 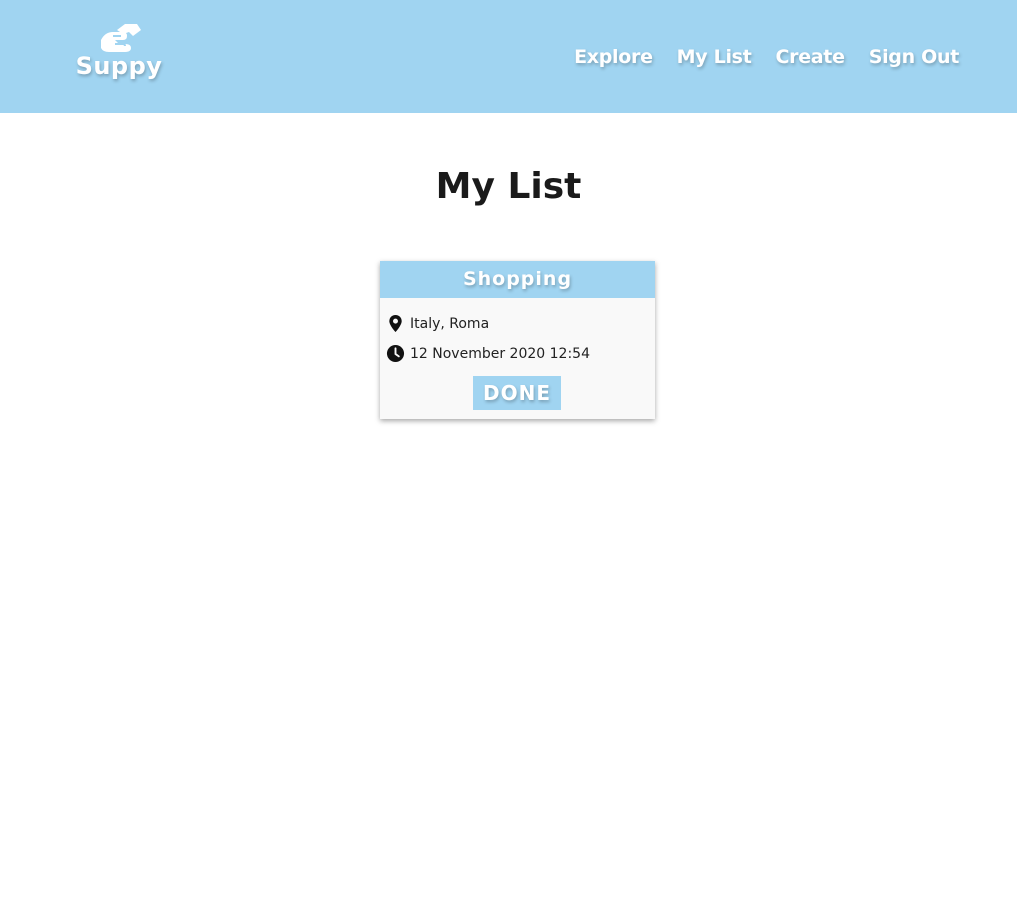 I want to click on map-pin-icon, so click(x=395, y=323).